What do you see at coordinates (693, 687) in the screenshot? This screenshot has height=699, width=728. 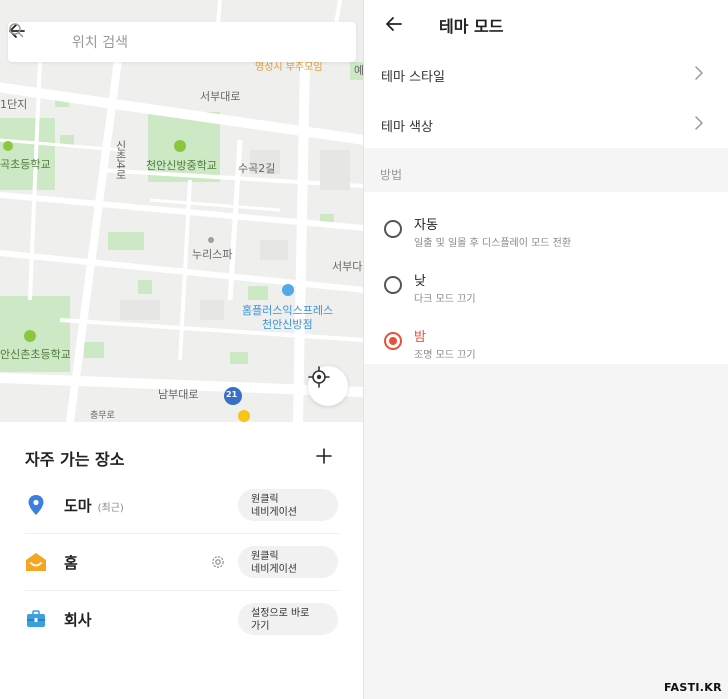 I see `watermark: FASTI.KR` at bounding box center [693, 687].